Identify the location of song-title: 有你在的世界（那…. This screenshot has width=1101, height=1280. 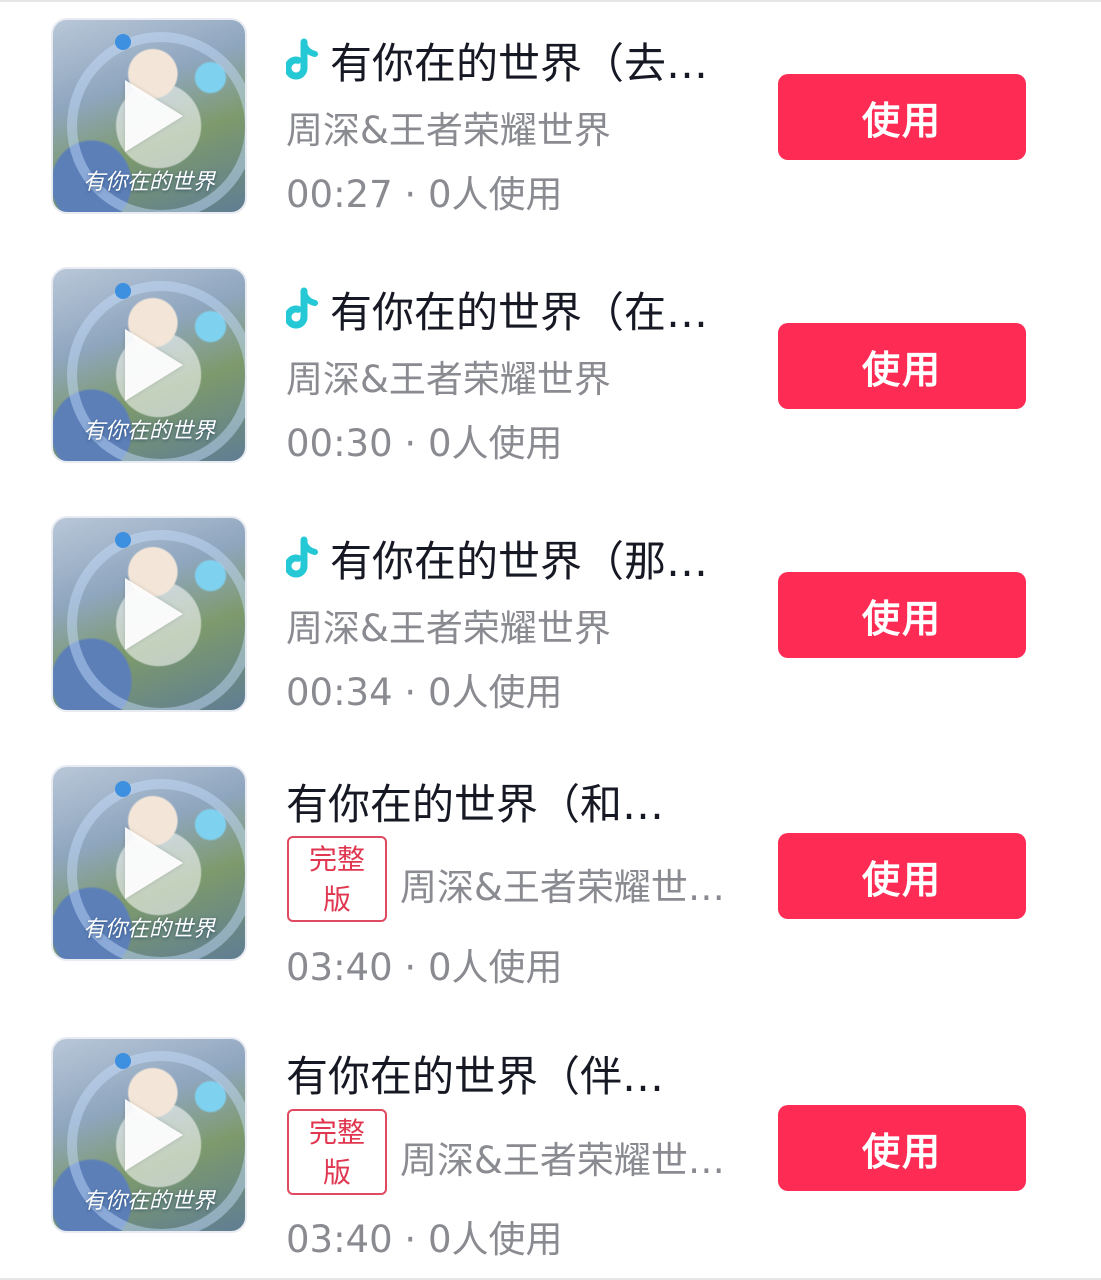
(519, 561).